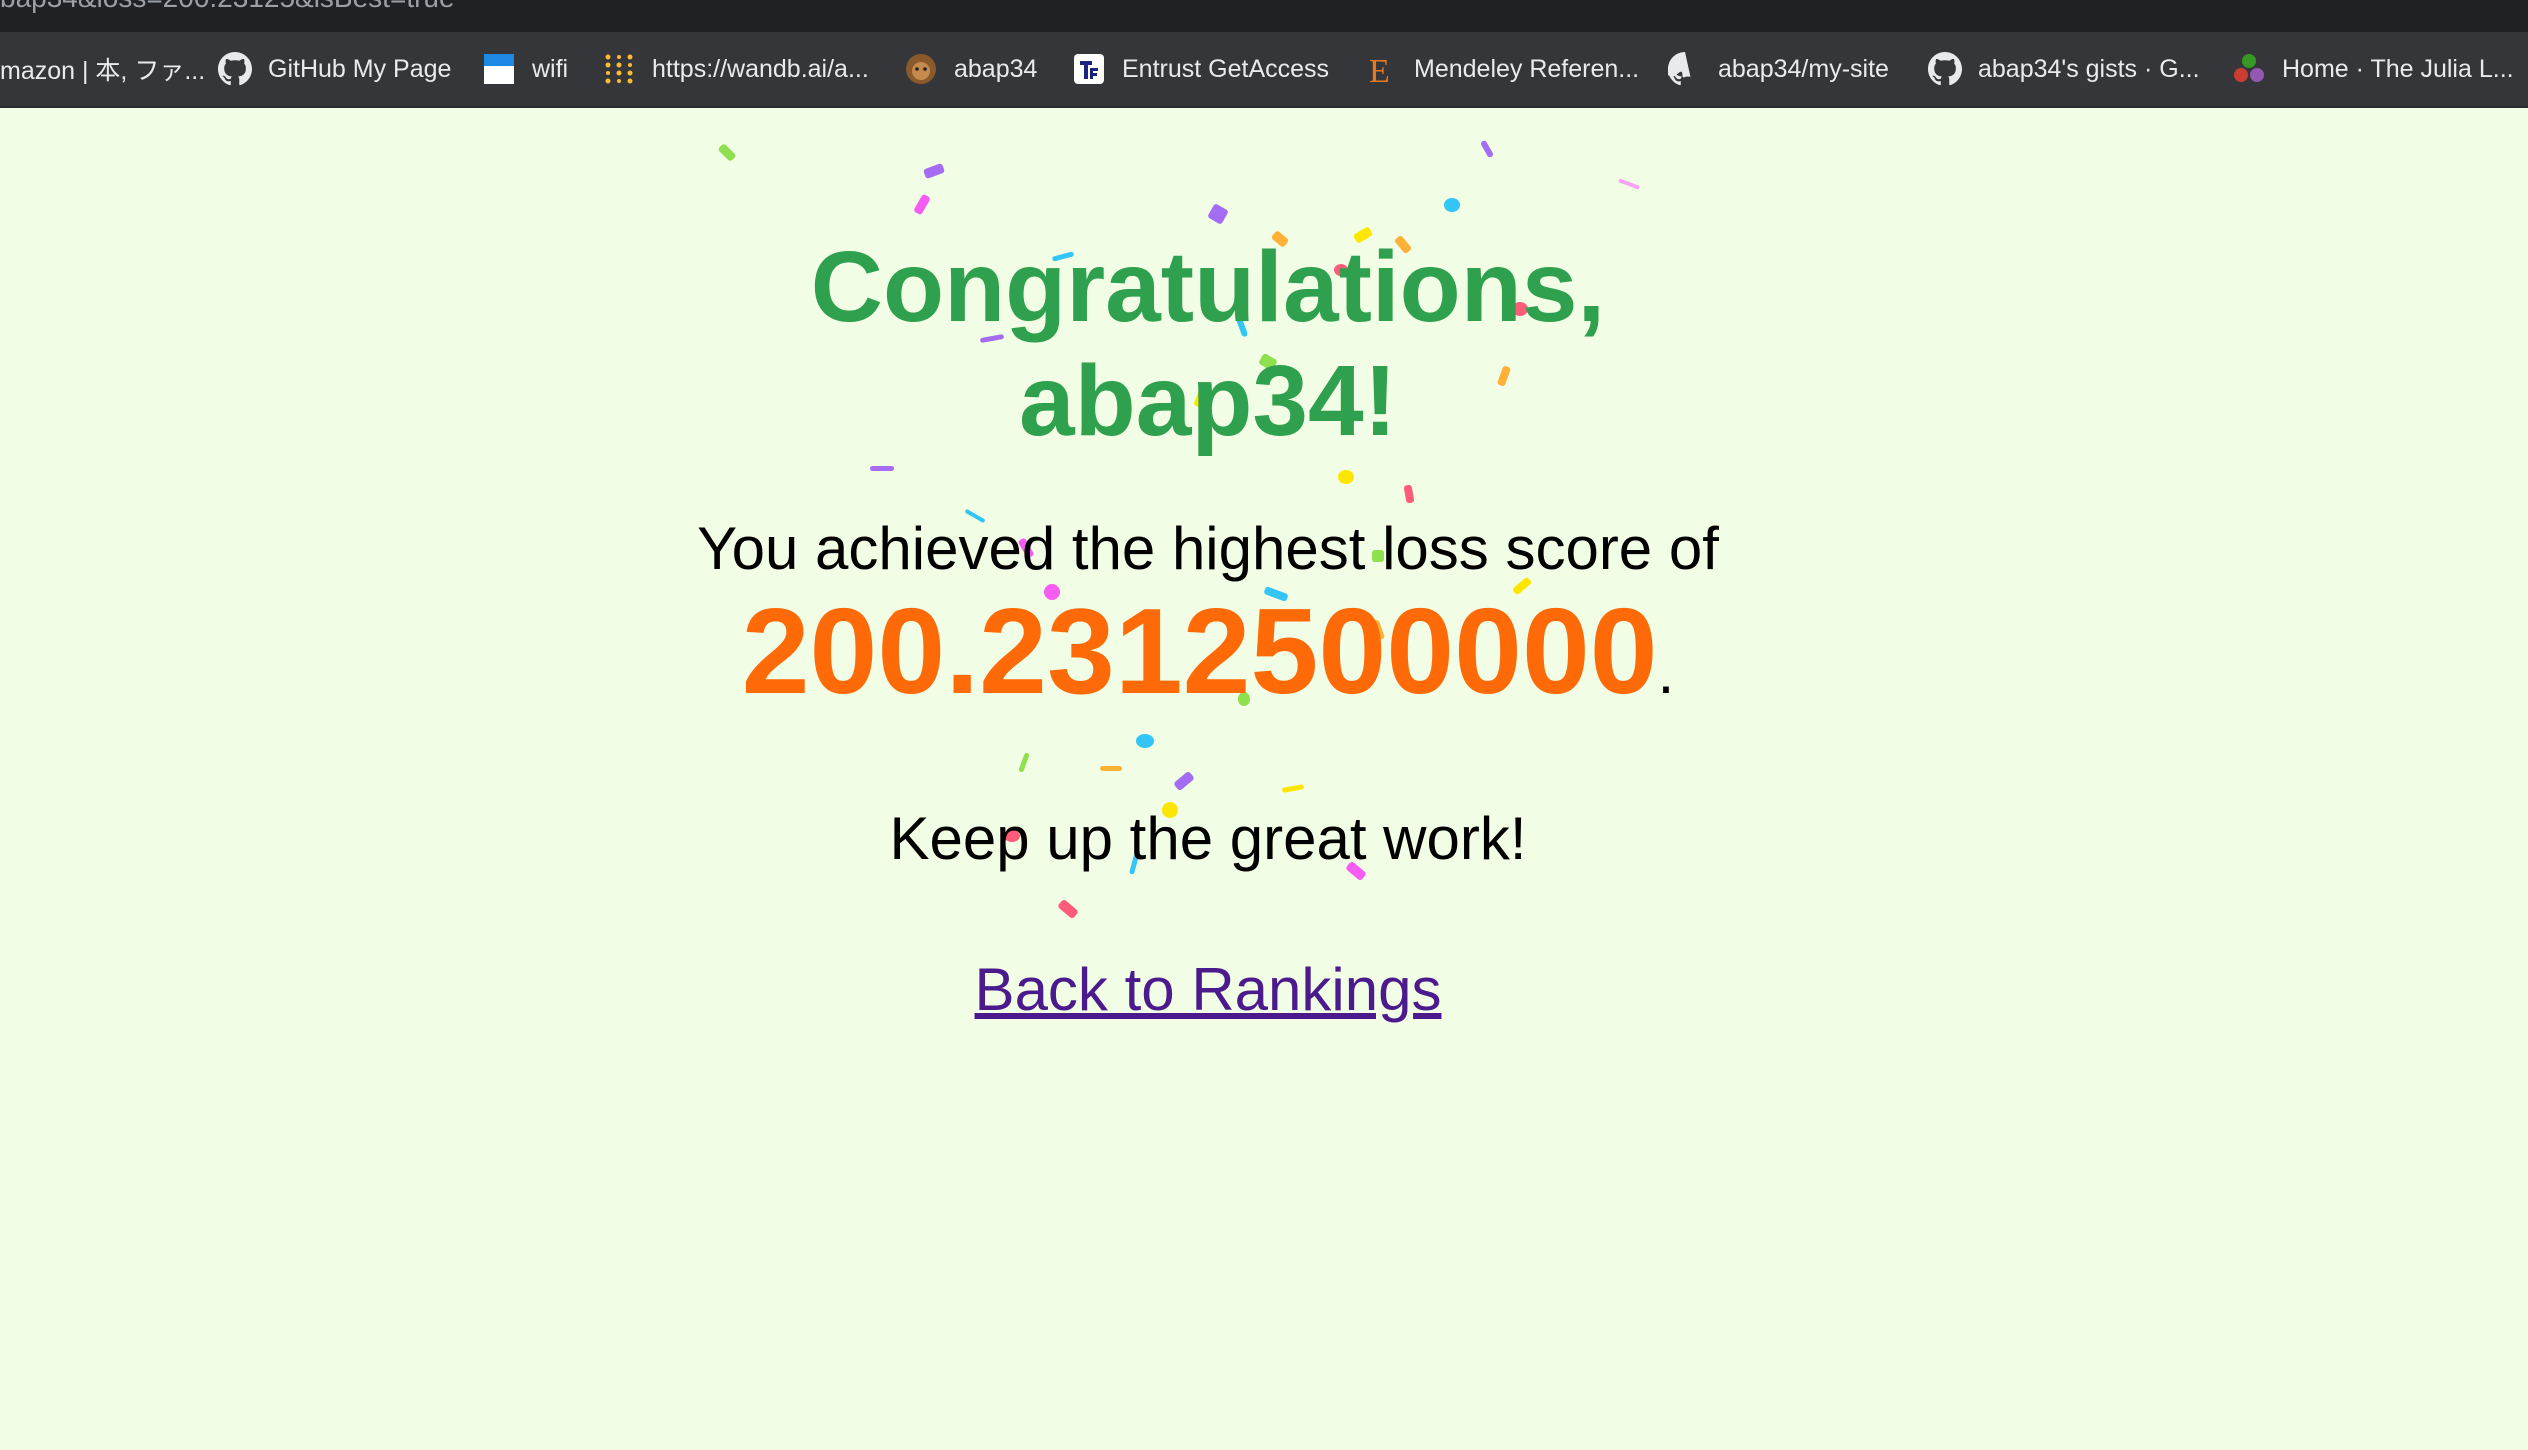  I want to click on avatar-icon, so click(921, 69).